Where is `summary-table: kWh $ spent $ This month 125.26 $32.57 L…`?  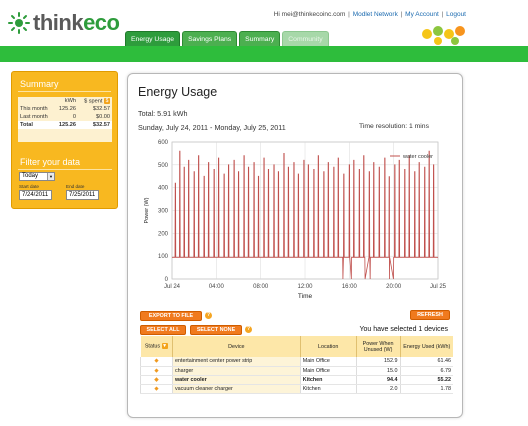 summary-table: kWh $ spent $ This month 125.26 $32.57 L… is located at coordinates (65, 119).